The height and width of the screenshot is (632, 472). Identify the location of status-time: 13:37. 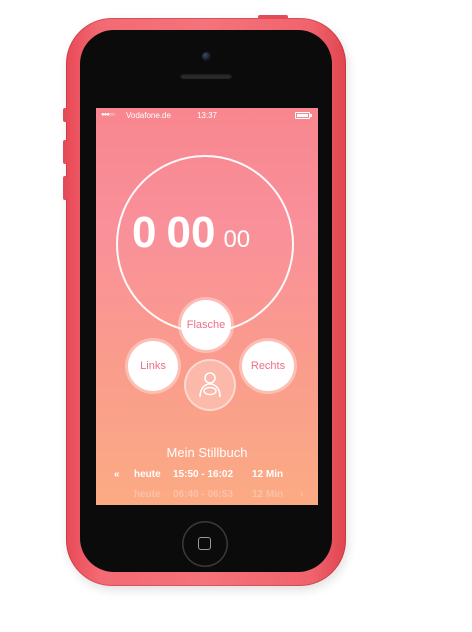
(207, 115).